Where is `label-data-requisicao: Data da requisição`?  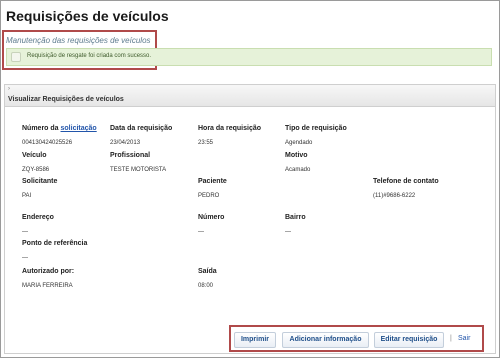 label-data-requisicao: Data da requisição is located at coordinates (141, 128).